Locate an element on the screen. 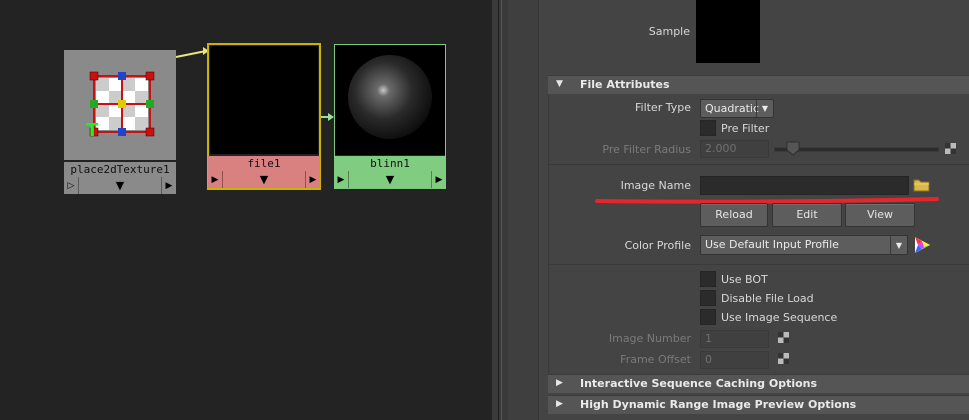  image-name-field is located at coordinates (804, 185).